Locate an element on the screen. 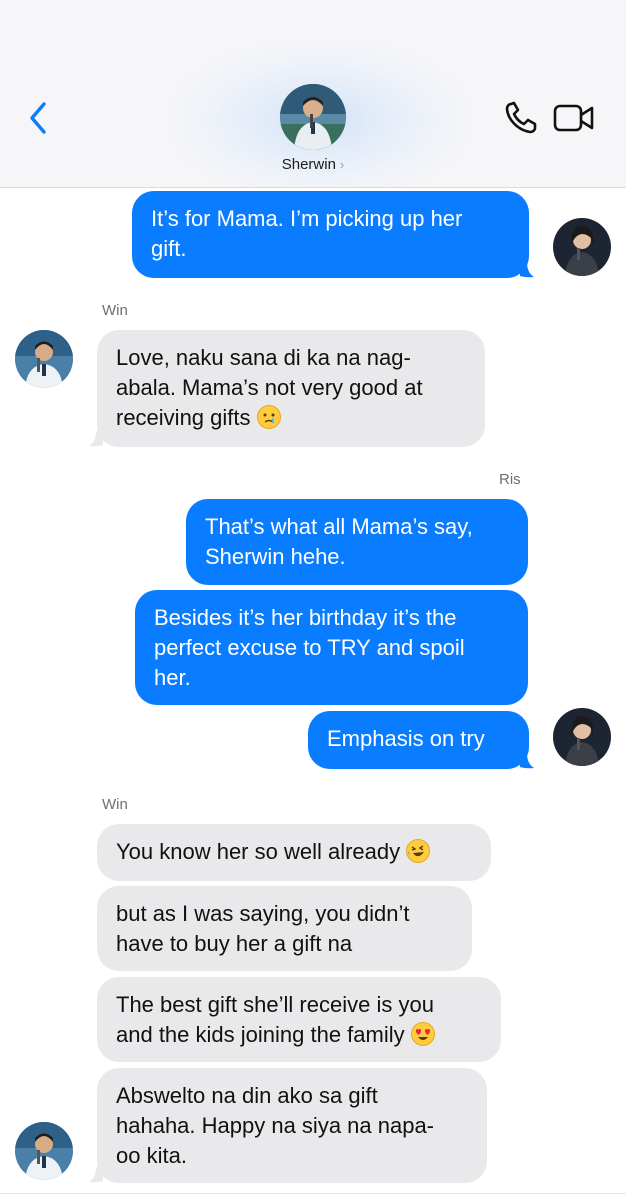  sender-name: Ris is located at coordinates (510, 479).